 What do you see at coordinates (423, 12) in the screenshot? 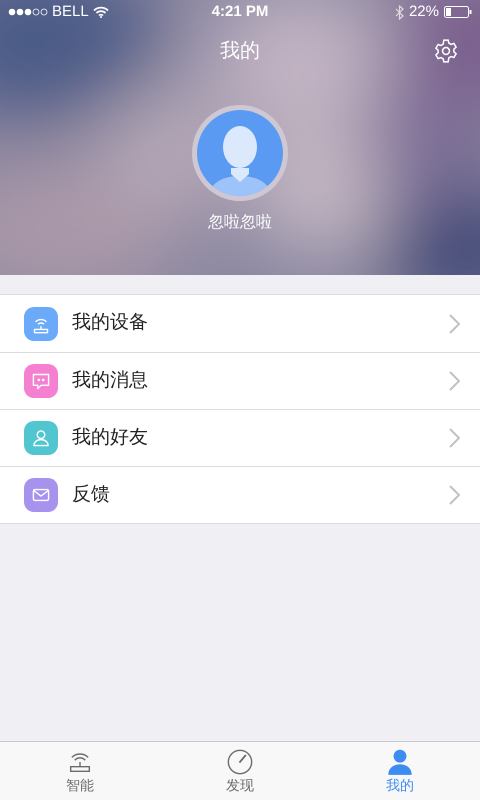
I see `battery-percentage: 22%` at bounding box center [423, 12].